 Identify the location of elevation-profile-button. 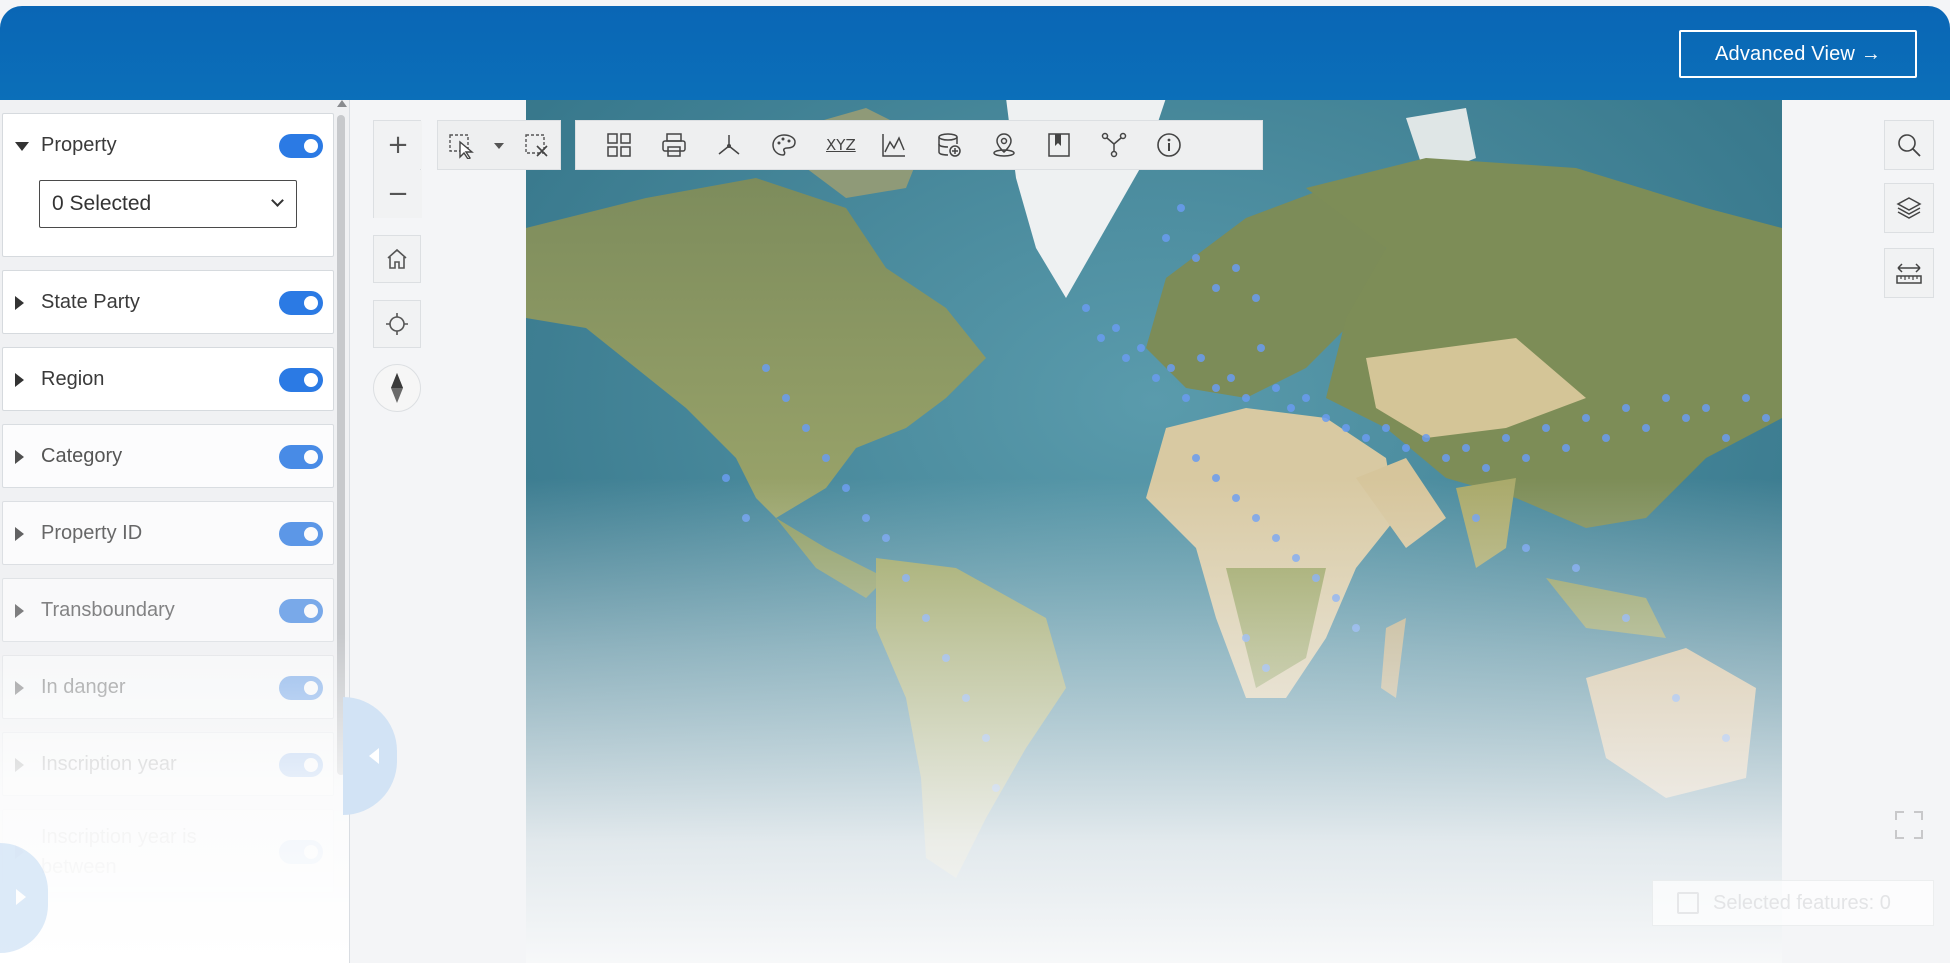
(908, 145).